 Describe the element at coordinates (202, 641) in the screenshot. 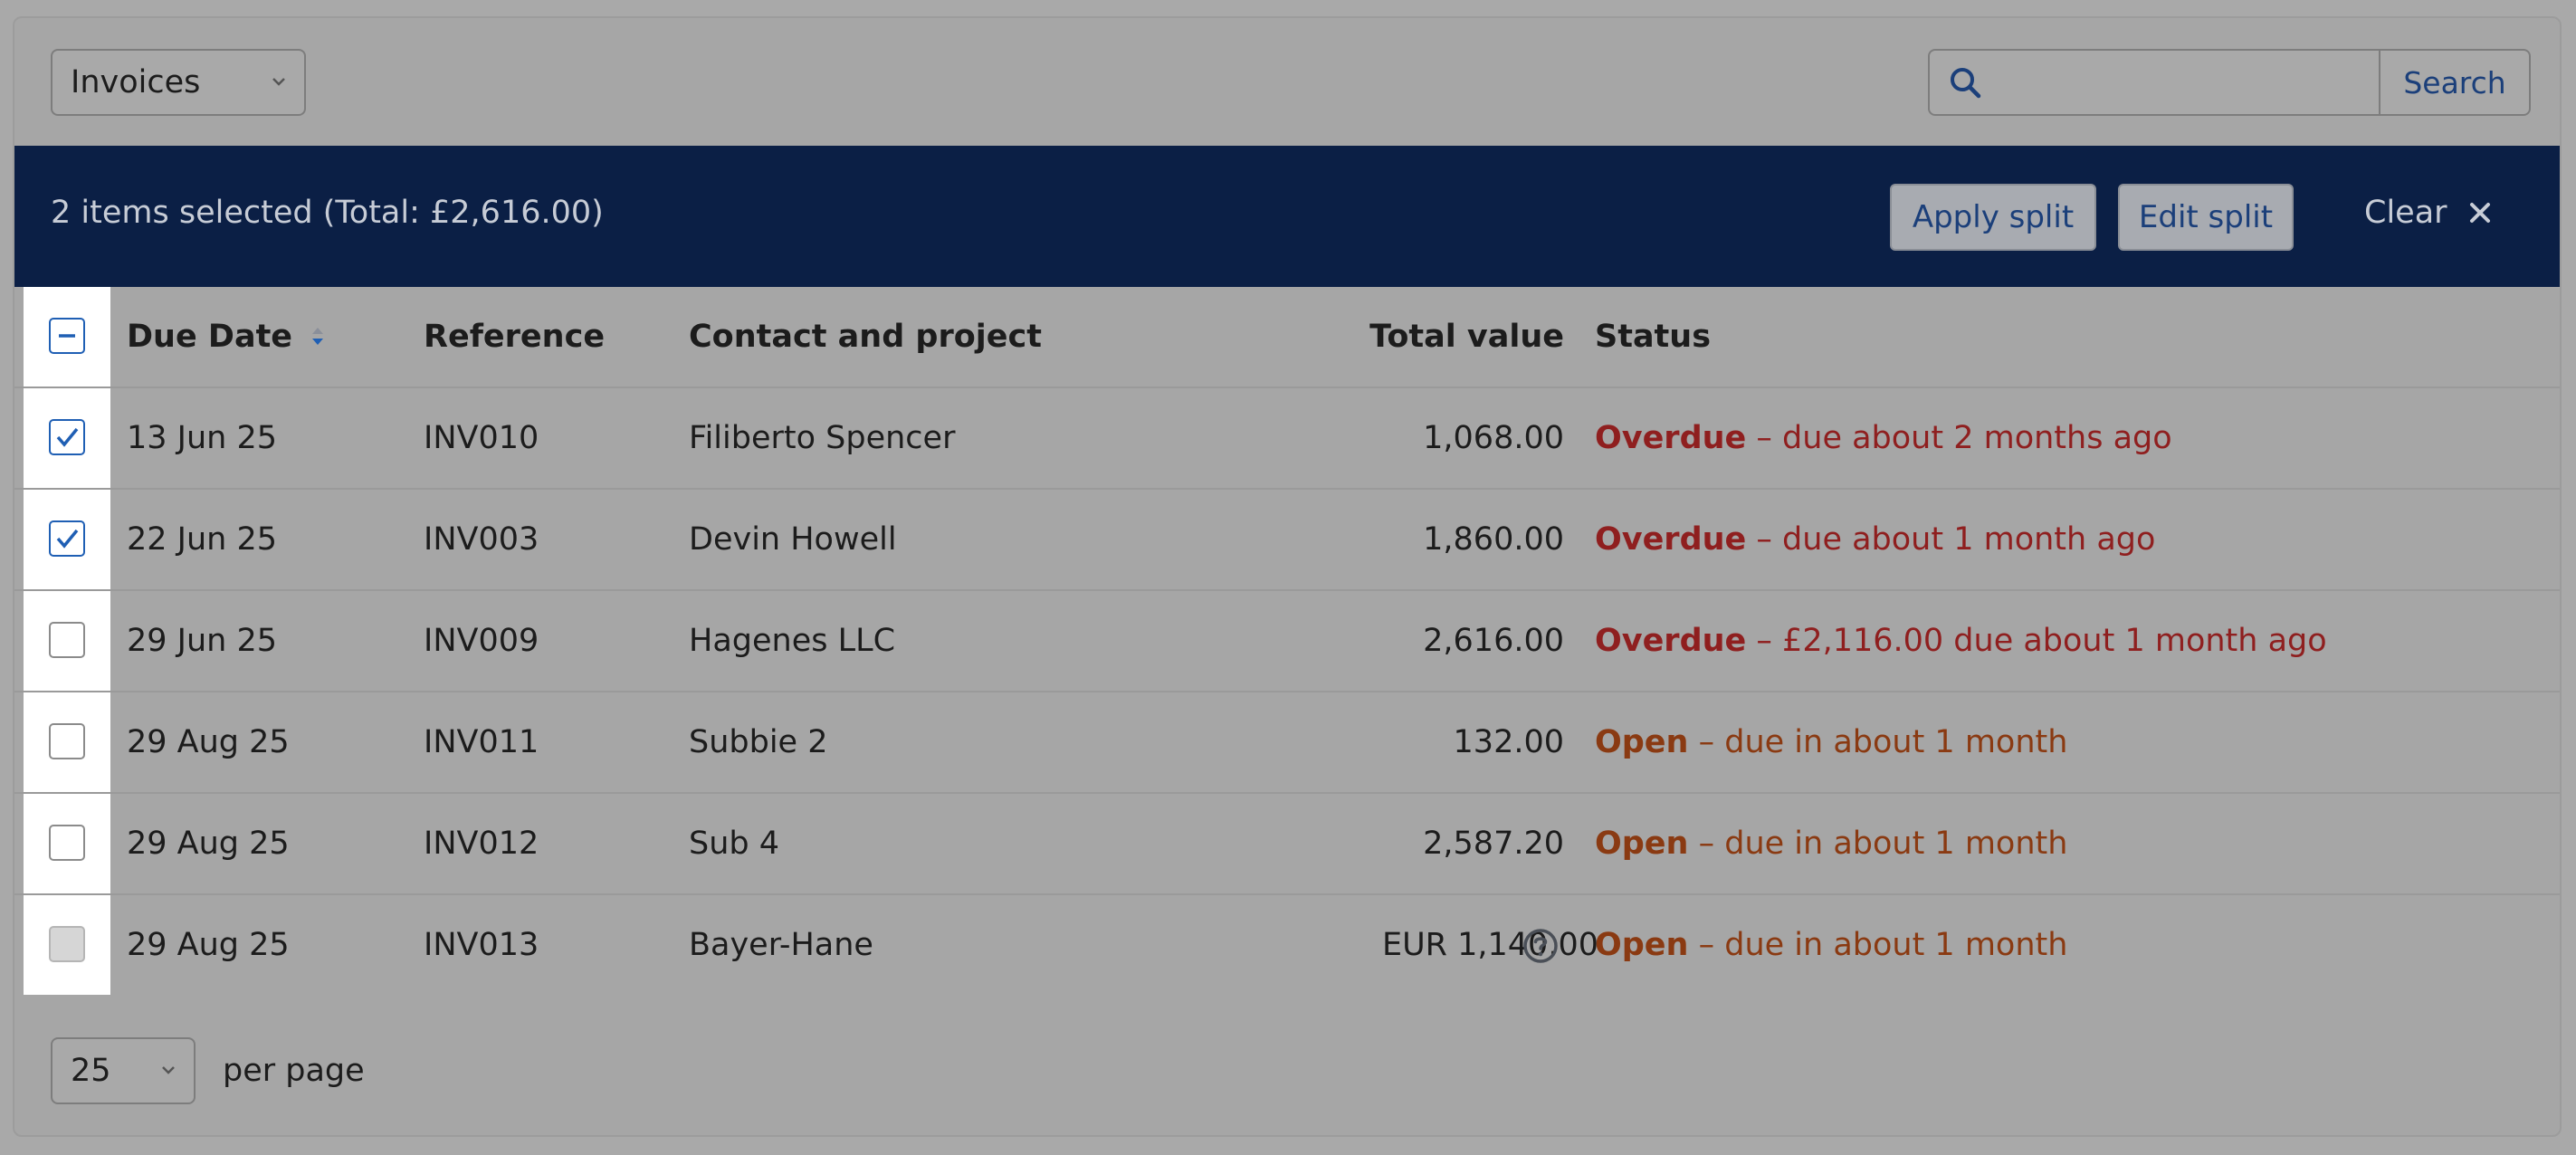

I see `due-date: 29 Jun 25` at that location.